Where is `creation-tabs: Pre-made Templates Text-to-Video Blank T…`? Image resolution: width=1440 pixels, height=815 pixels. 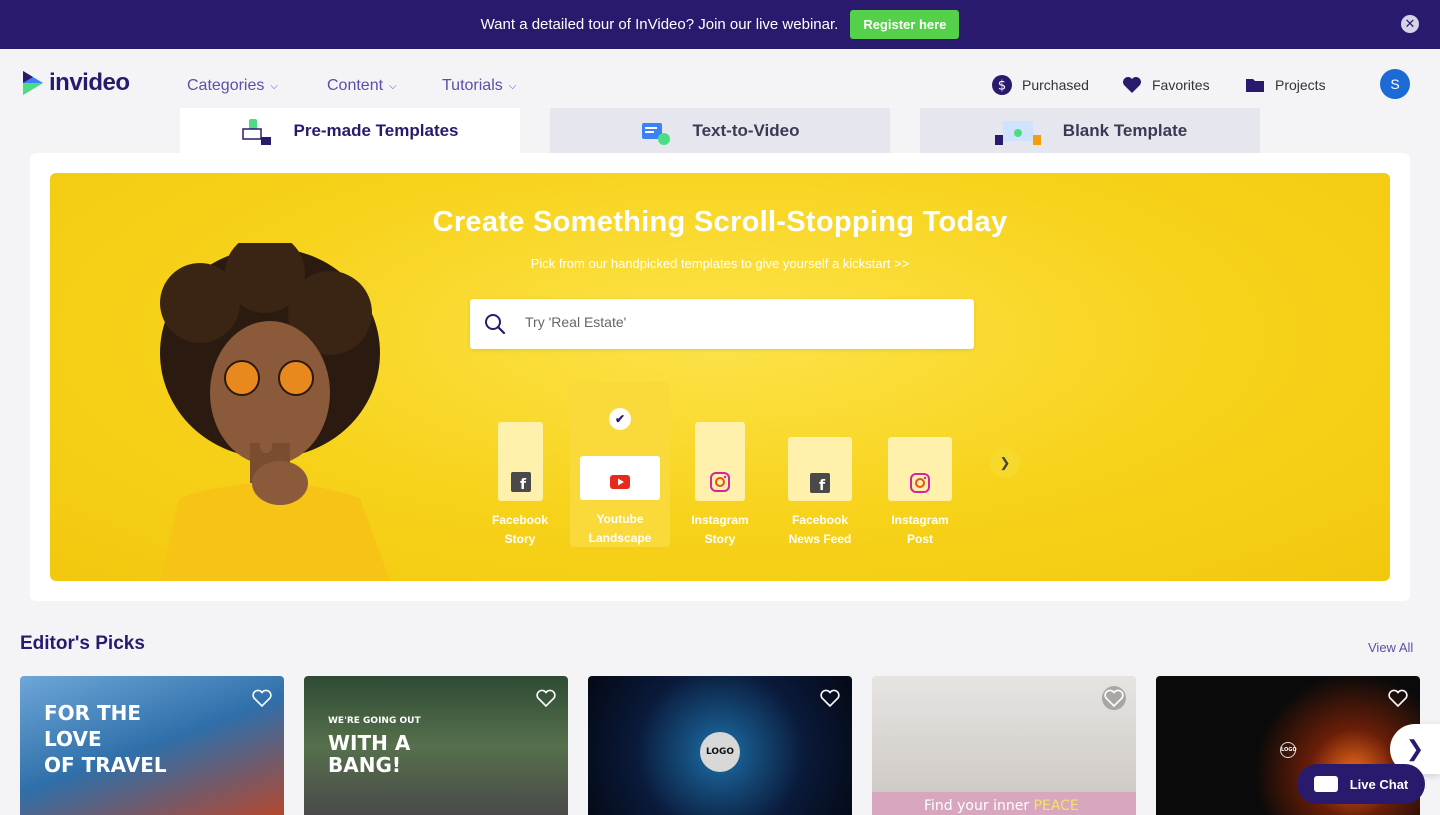
creation-tabs: Pre-made Templates Text-to-Video Blank T… is located at coordinates (735, 130).